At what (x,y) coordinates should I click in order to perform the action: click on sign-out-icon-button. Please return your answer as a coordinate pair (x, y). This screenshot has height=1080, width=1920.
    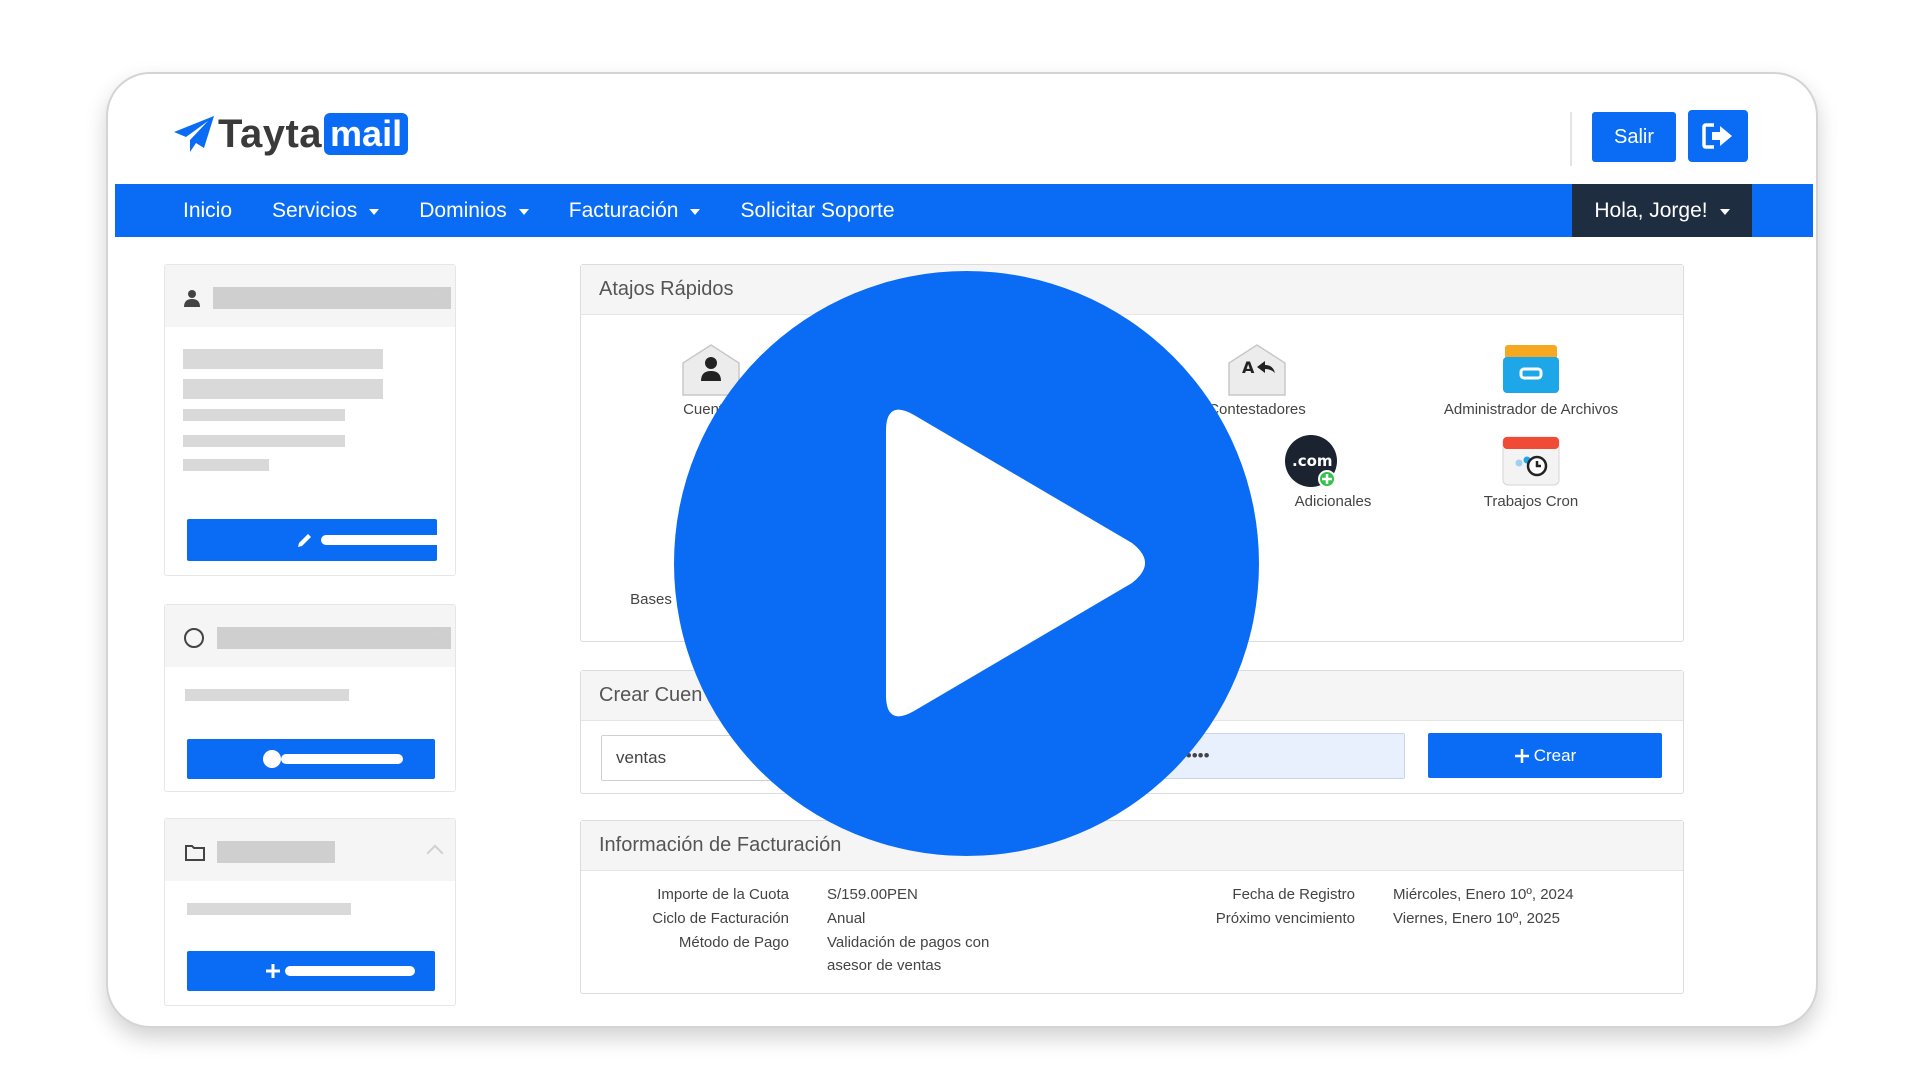
    Looking at the image, I should click on (1718, 136).